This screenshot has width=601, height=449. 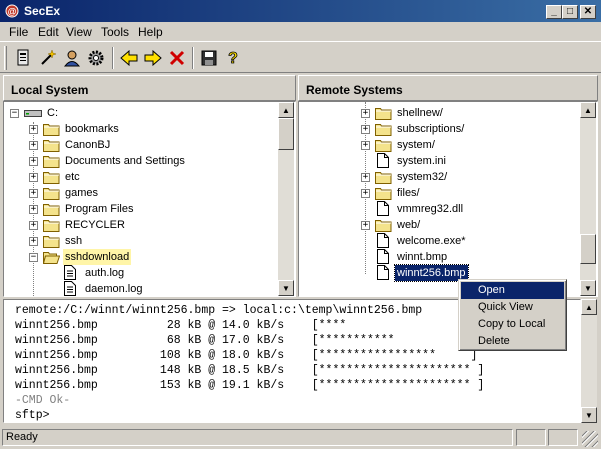 What do you see at coordinates (570, 12) in the screenshot?
I see `maximize-button: □` at bounding box center [570, 12].